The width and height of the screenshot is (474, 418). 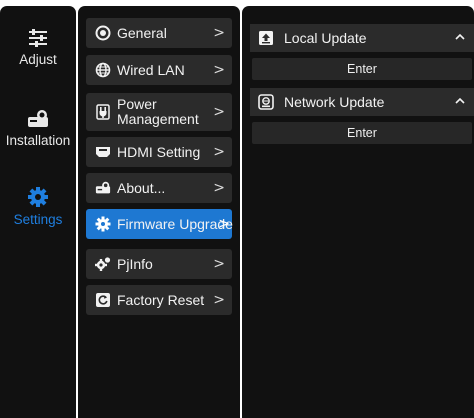 I want to click on menu-label-firmware-upgrade: Firmware Upgrade, so click(x=175, y=223).